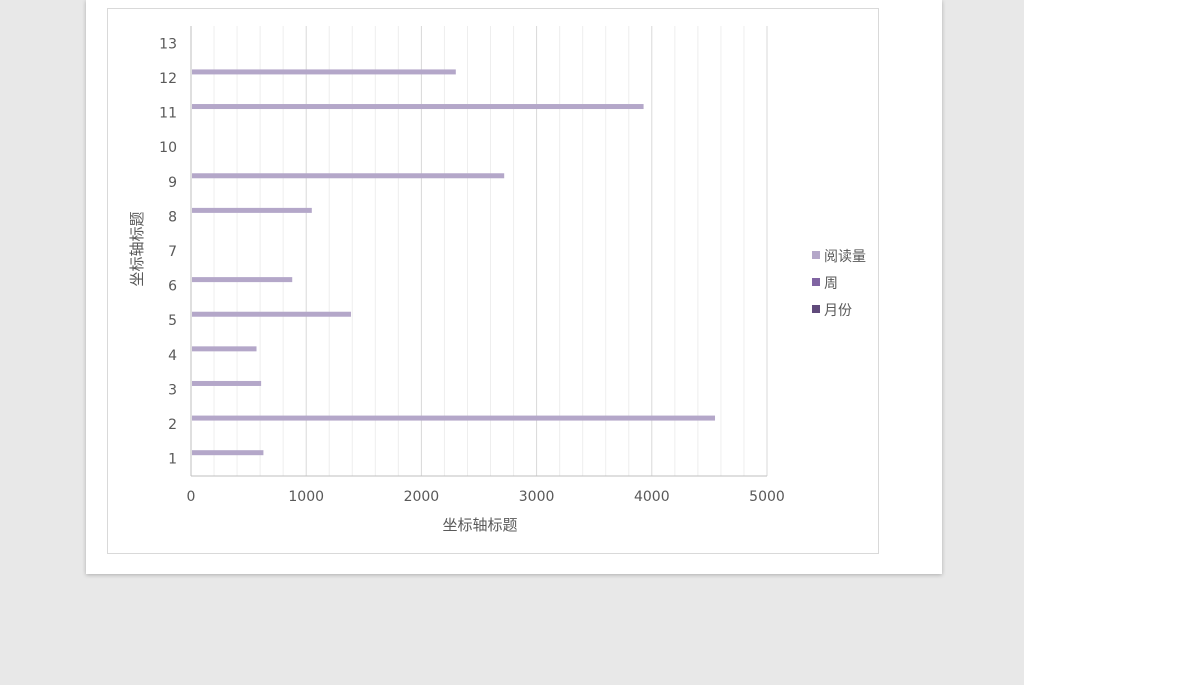  I want to click on x-tick-label: 2000, so click(422, 497).